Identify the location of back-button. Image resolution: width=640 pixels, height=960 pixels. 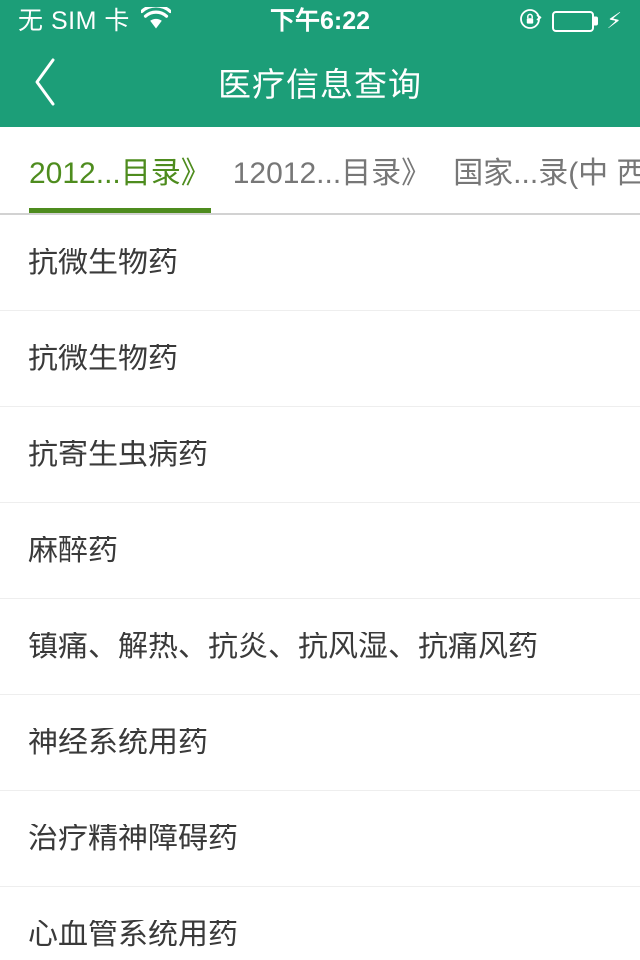
(46, 84).